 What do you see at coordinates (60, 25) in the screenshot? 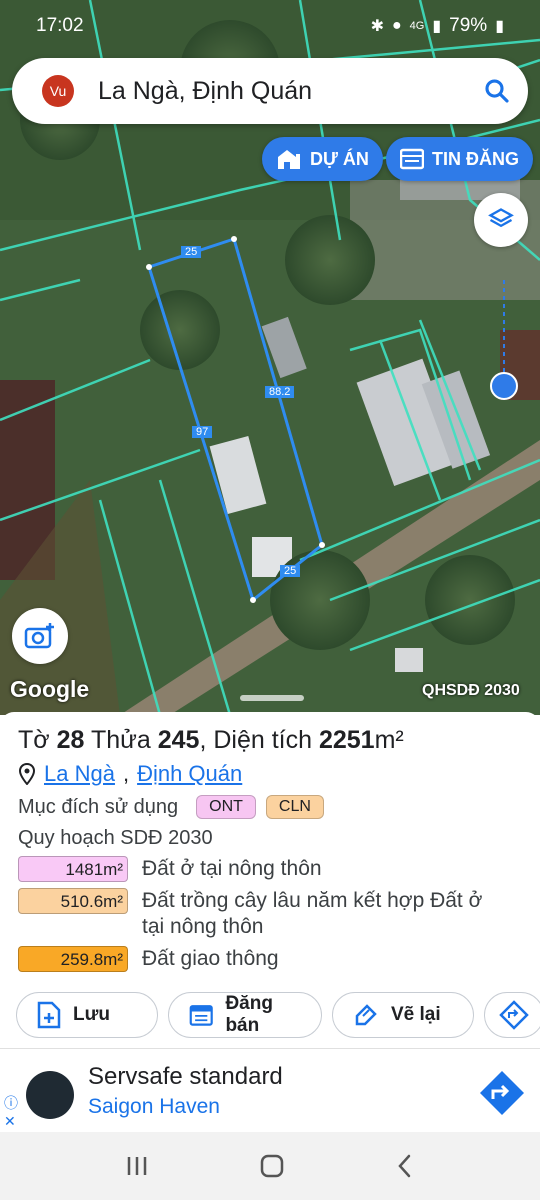
I see `status-time: 17:02` at bounding box center [60, 25].